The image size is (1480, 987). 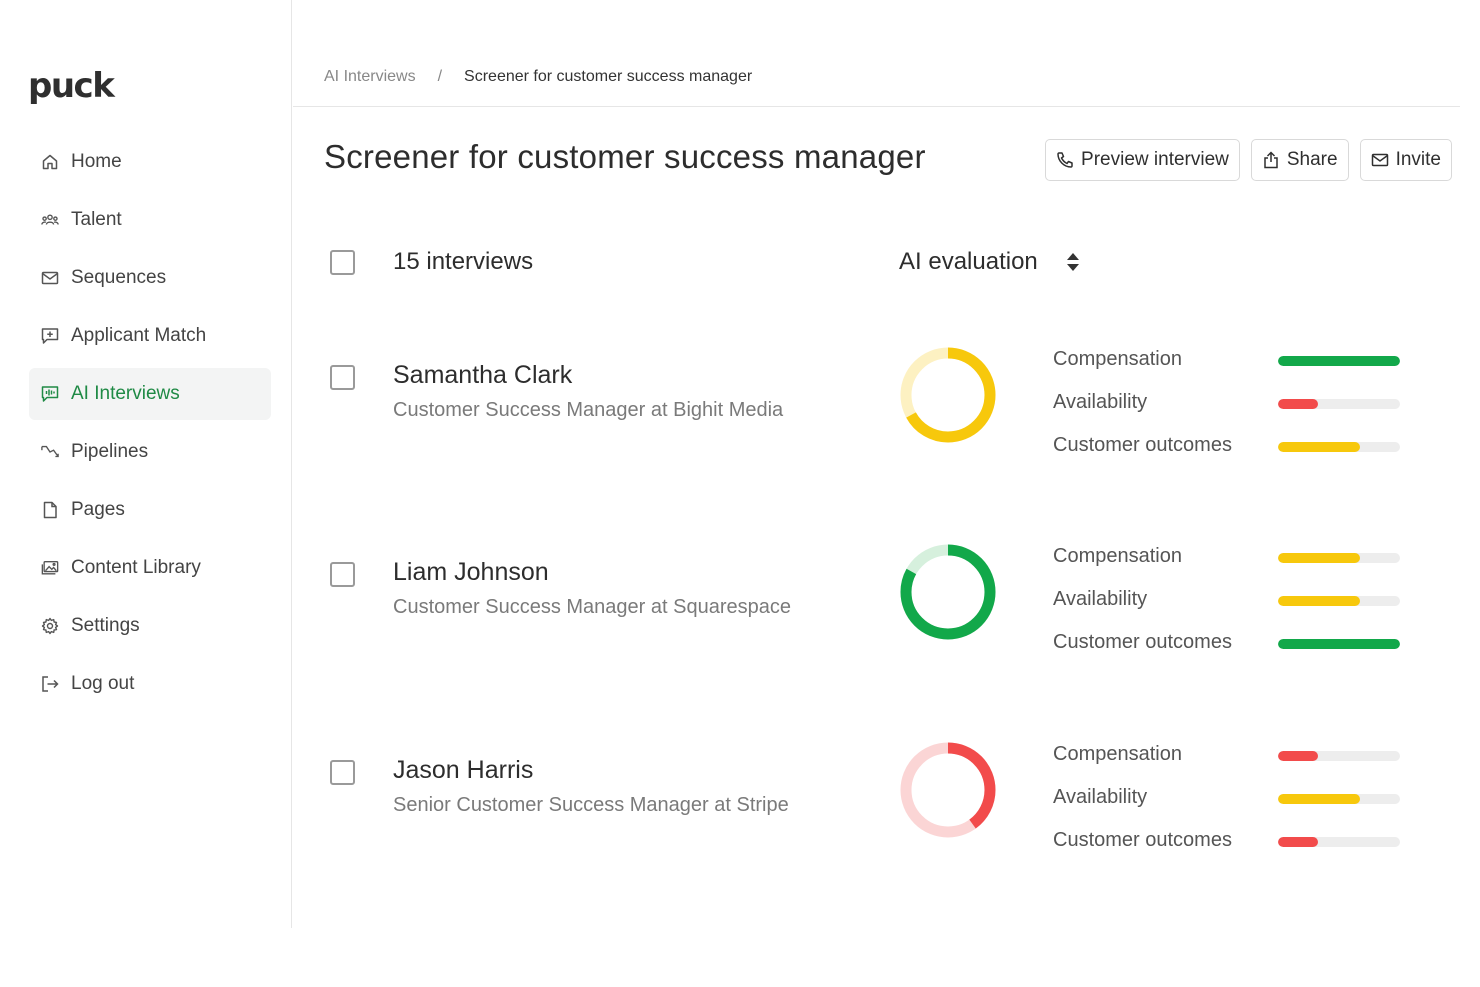 I want to click on sidebar-item-label: Settings, so click(x=105, y=625).